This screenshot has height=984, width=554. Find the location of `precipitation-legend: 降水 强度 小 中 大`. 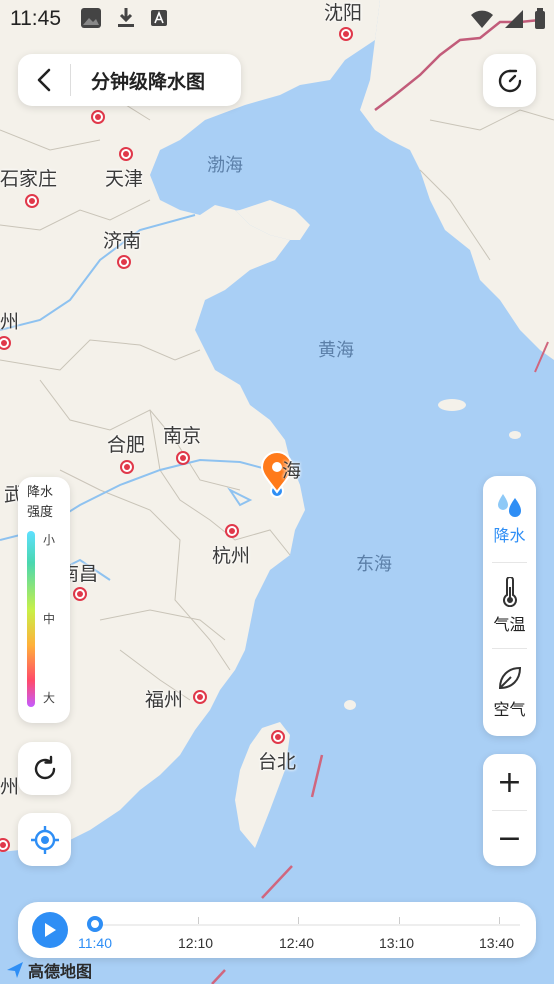

precipitation-legend: 降水 强度 小 中 大 is located at coordinates (44, 600).